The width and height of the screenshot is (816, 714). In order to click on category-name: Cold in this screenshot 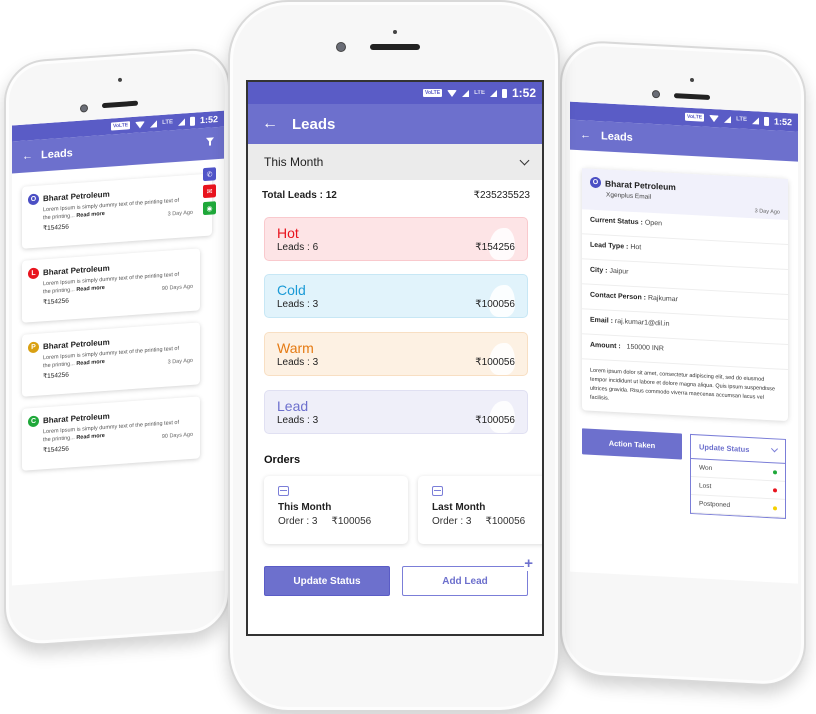, I will do `click(291, 290)`.